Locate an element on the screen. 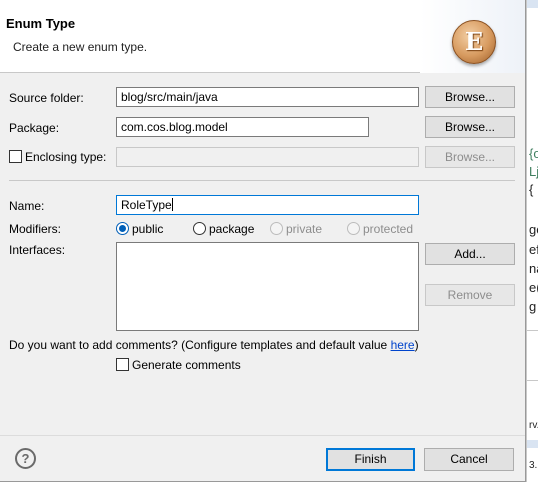 Image resolution: width=538 pixels, height=487 pixels. modifier-public-label: public is located at coordinates (147, 229).